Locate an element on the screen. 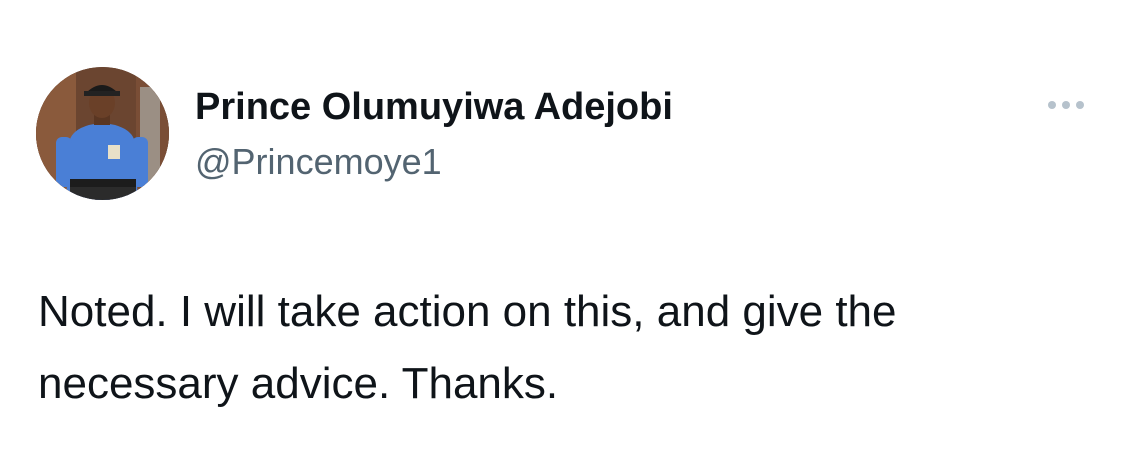  profile-photo-icon is located at coordinates (102, 133).